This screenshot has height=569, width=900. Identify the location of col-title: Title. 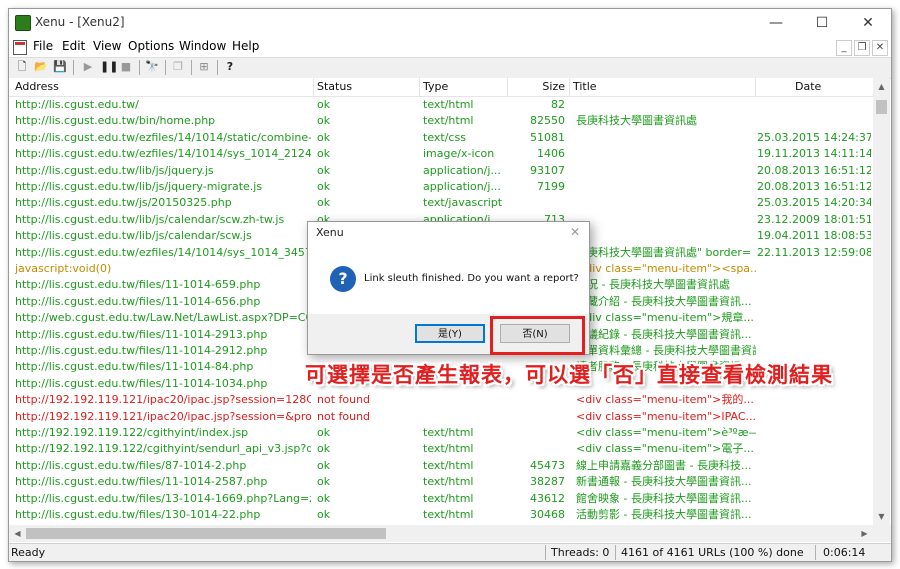
(585, 88).